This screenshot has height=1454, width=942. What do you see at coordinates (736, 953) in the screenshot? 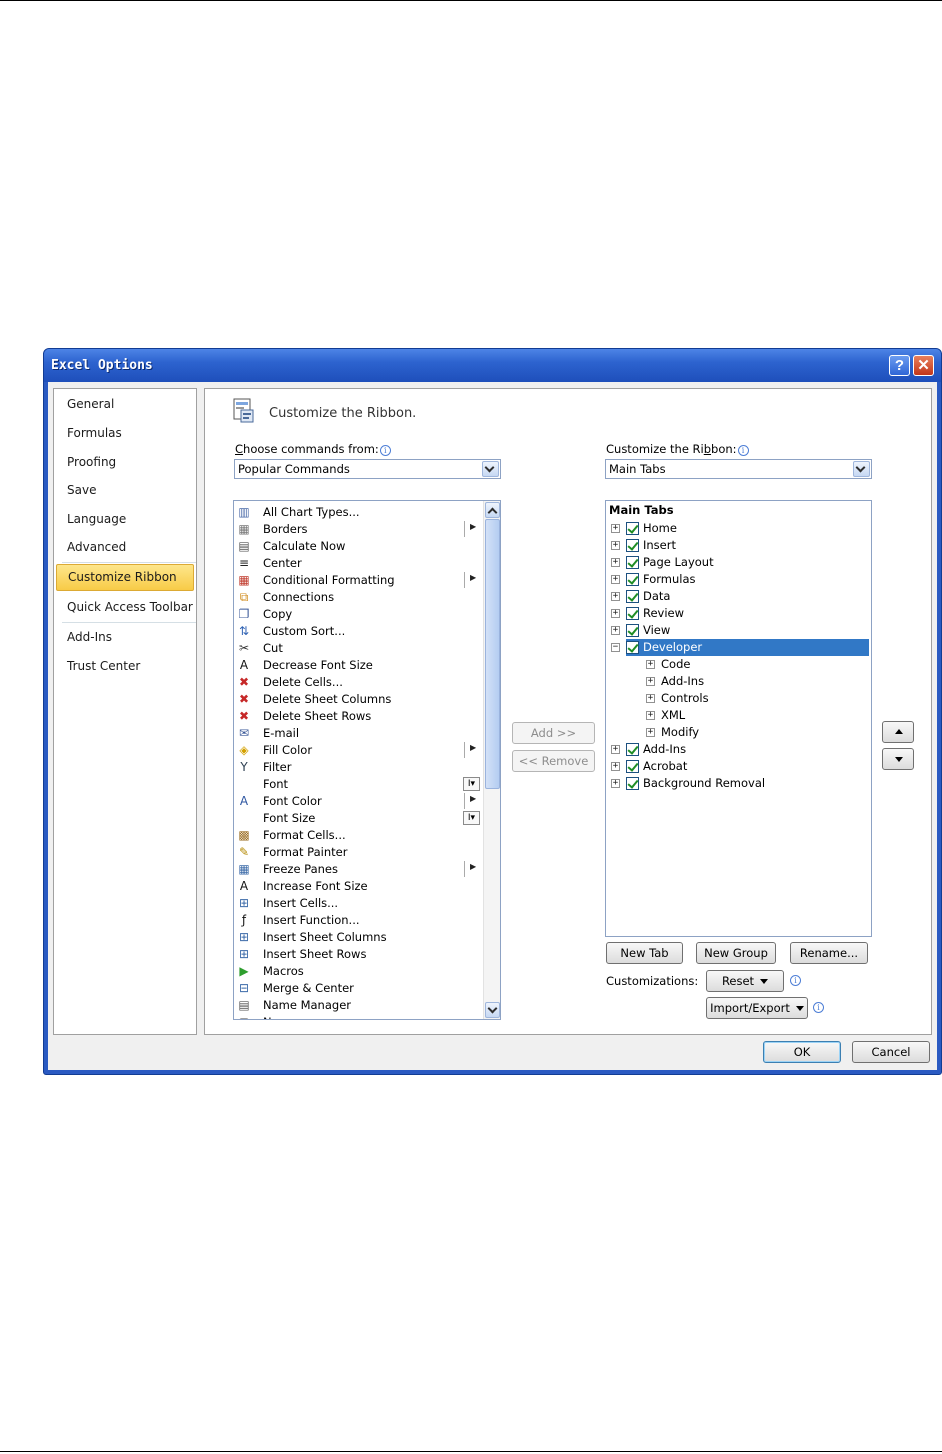
I see `new-group-button: New Group` at bounding box center [736, 953].